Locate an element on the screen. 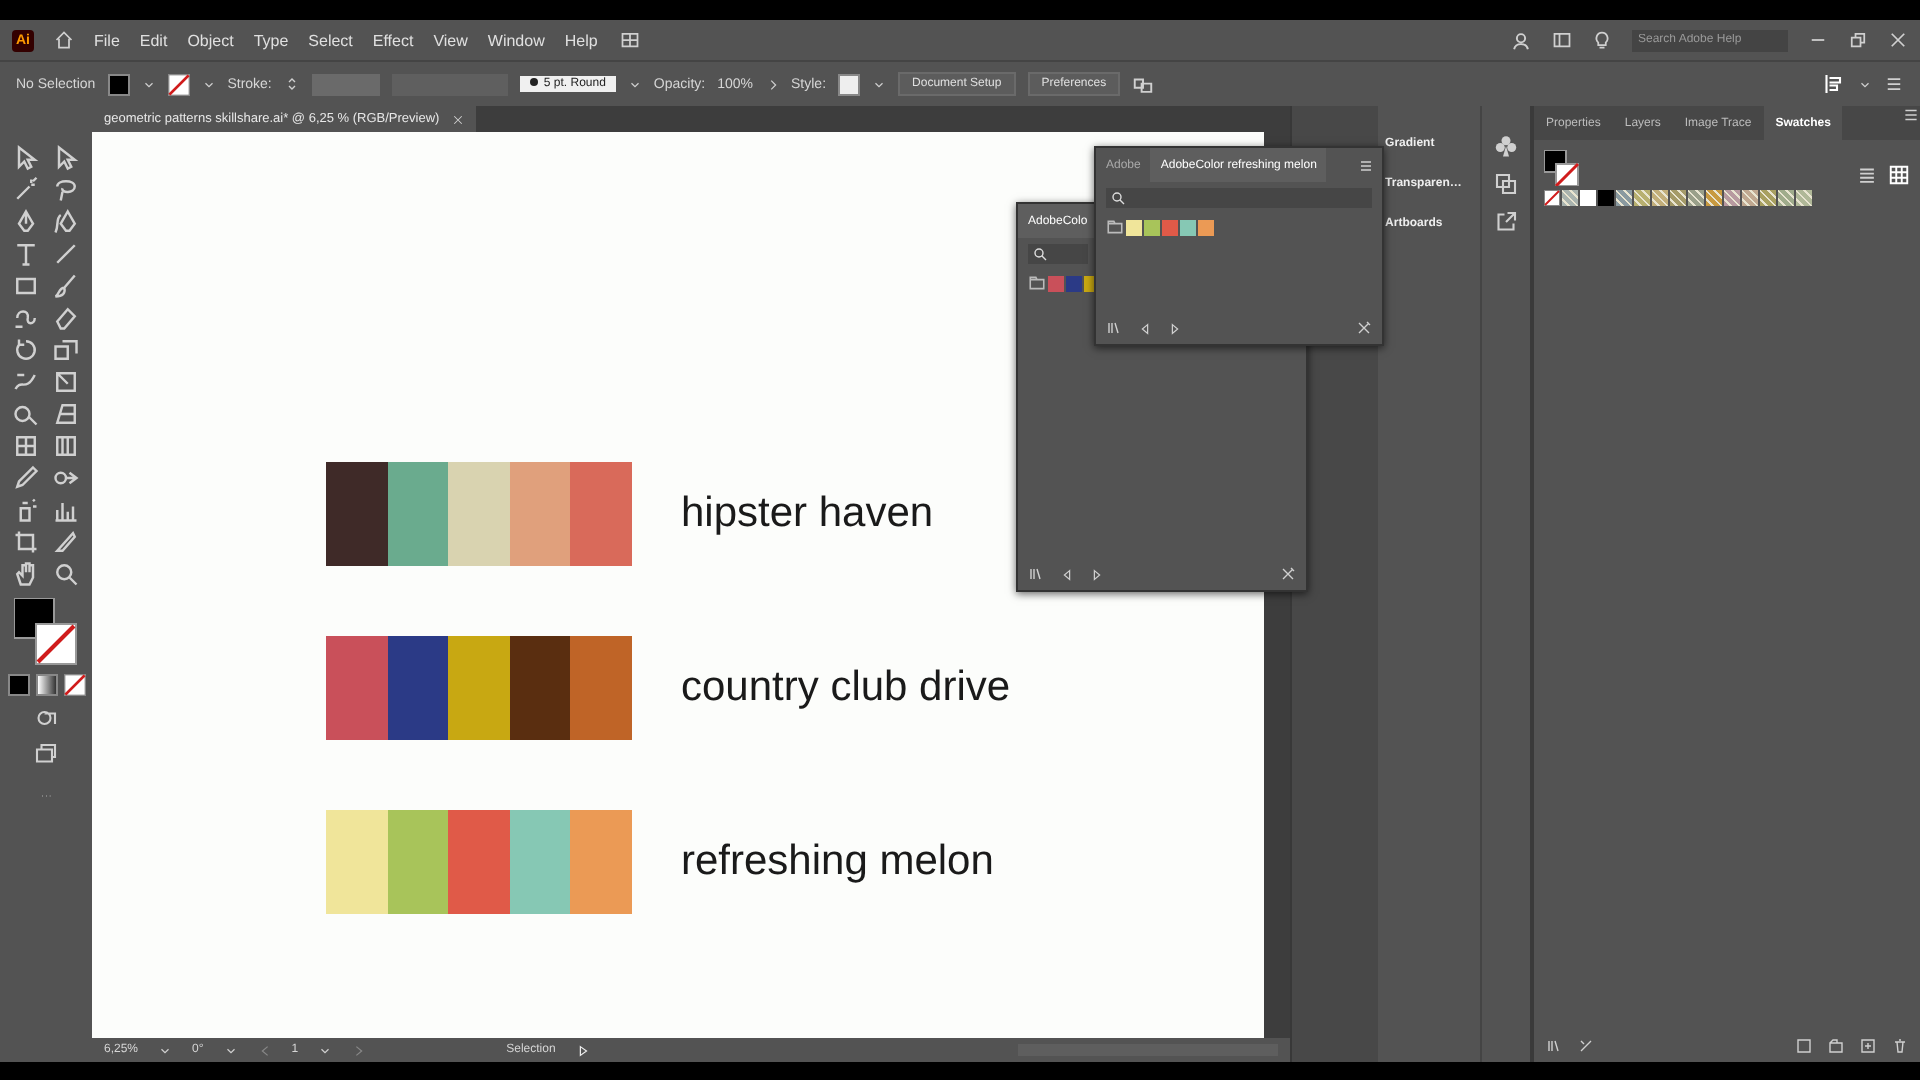 The width and height of the screenshot is (1920, 1080). menu-item: View is located at coordinates (450, 40).